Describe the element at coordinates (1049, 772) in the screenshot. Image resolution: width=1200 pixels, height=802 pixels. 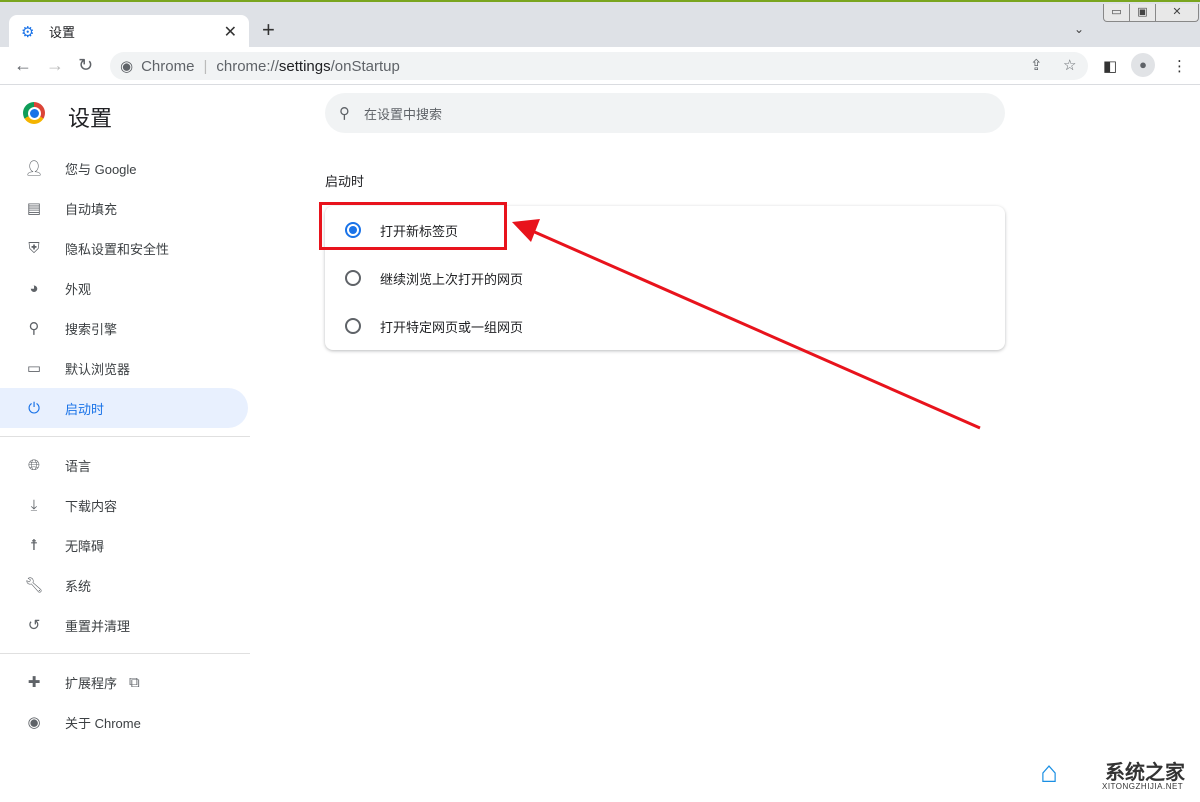
I see `house-logo-icon: ⌂` at that location.